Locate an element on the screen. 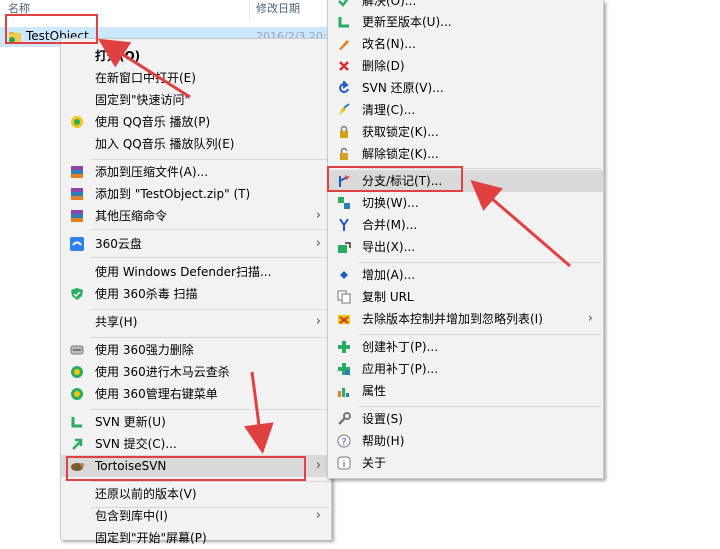 The width and height of the screenshot is (720, 549). arrow-to-file is located at coordinates (144, 68).